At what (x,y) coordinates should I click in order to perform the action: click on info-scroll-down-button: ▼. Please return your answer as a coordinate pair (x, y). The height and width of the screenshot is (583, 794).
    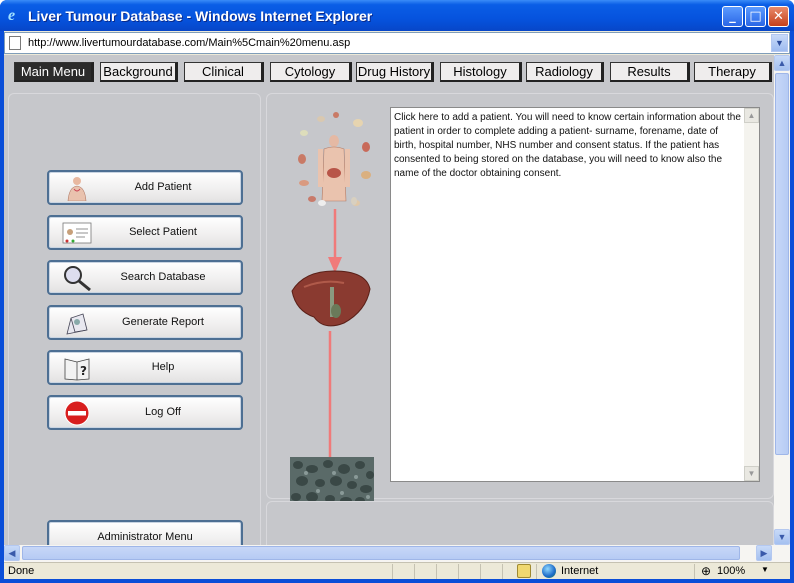
    Looking at the image, I should click on (751, 473).